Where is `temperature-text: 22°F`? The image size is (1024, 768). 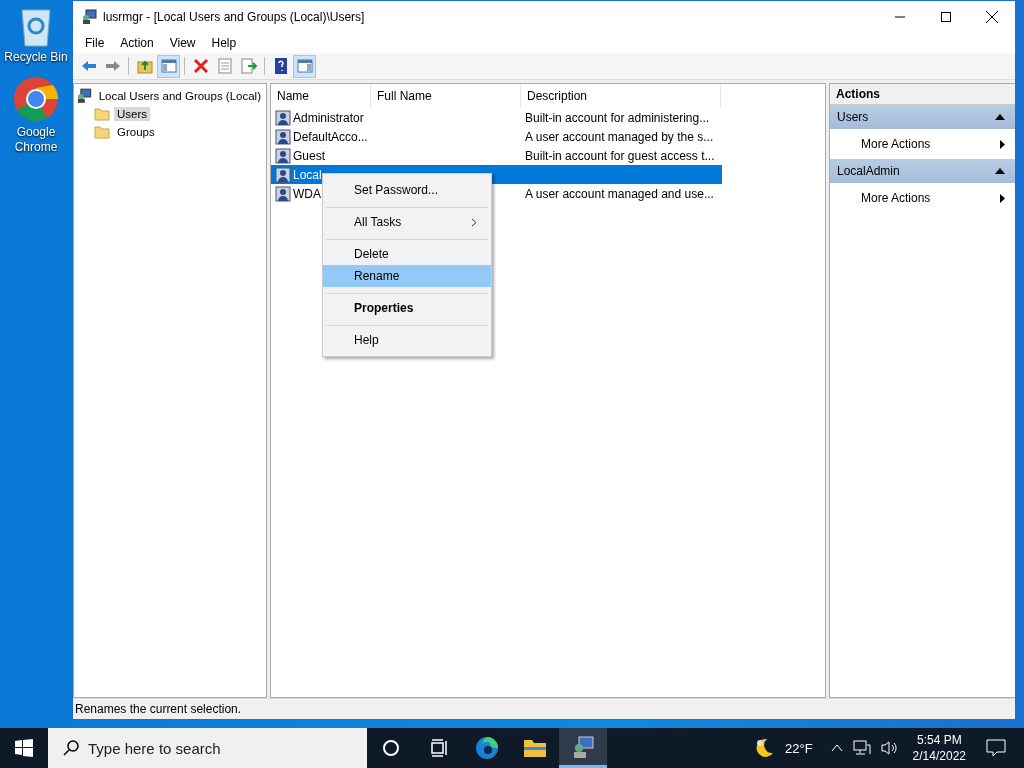
temperature-text: 22°F is located at coordinates (799, 748).